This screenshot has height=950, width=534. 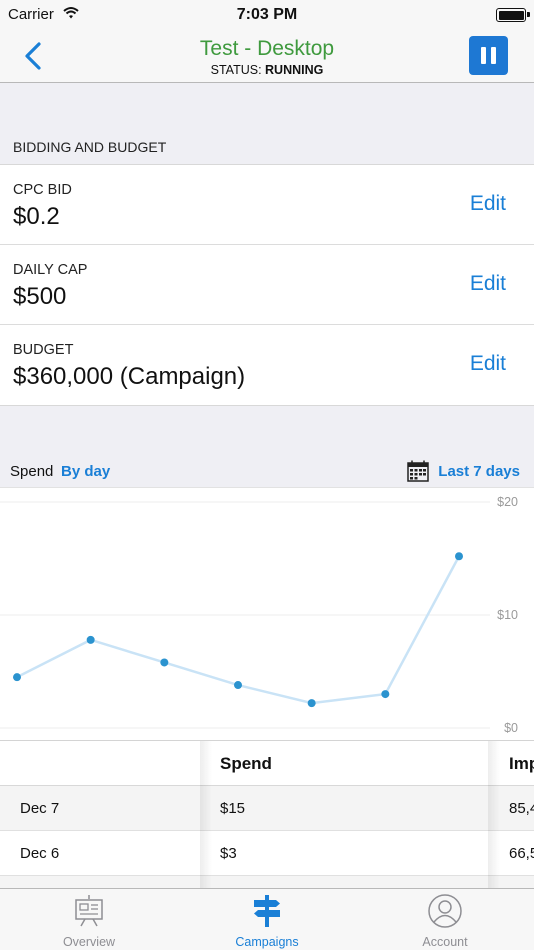 I want to click on status-bar: Carrier 7:03 PM, so click(x=267, y=15).